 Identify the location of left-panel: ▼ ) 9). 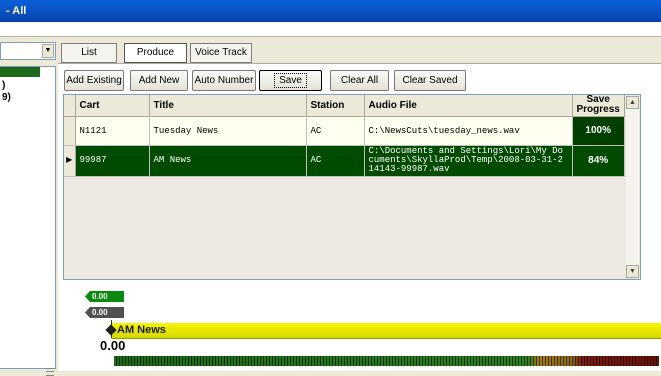
(29, 208).